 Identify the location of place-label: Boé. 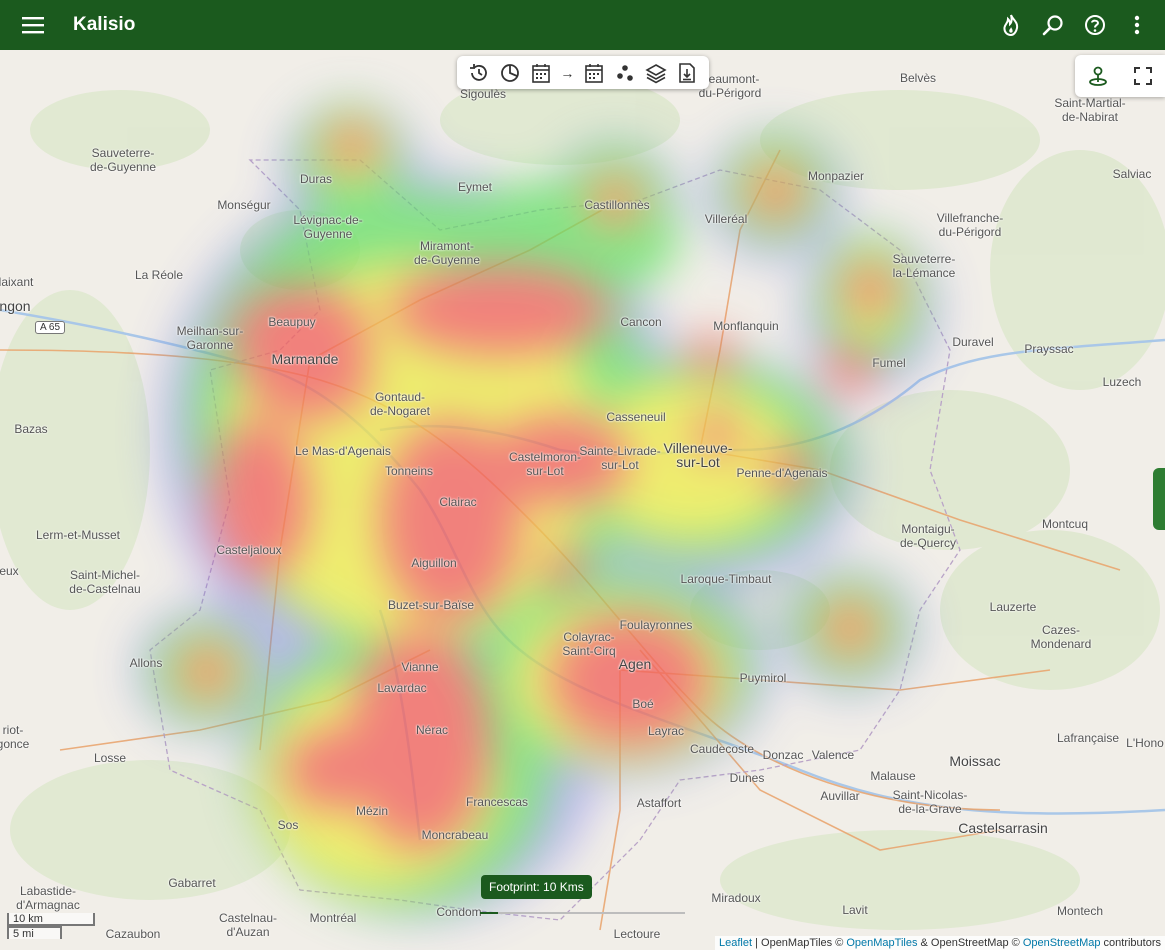
(643, 704).